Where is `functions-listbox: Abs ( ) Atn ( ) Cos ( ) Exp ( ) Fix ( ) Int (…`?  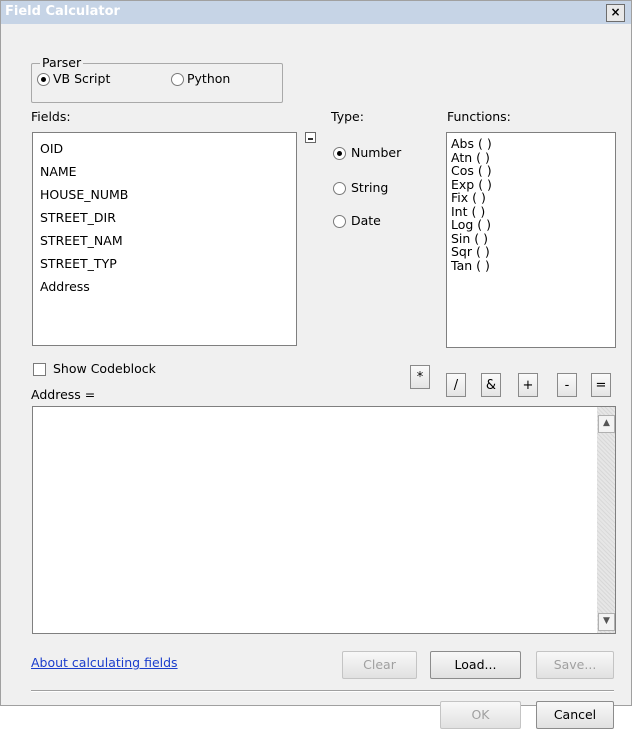 functions-listbox: Abs ( ) Atn ( ) Cos ( ) Exp ( ) Fix ( ) Int (… is located at coordinates (531, 240).